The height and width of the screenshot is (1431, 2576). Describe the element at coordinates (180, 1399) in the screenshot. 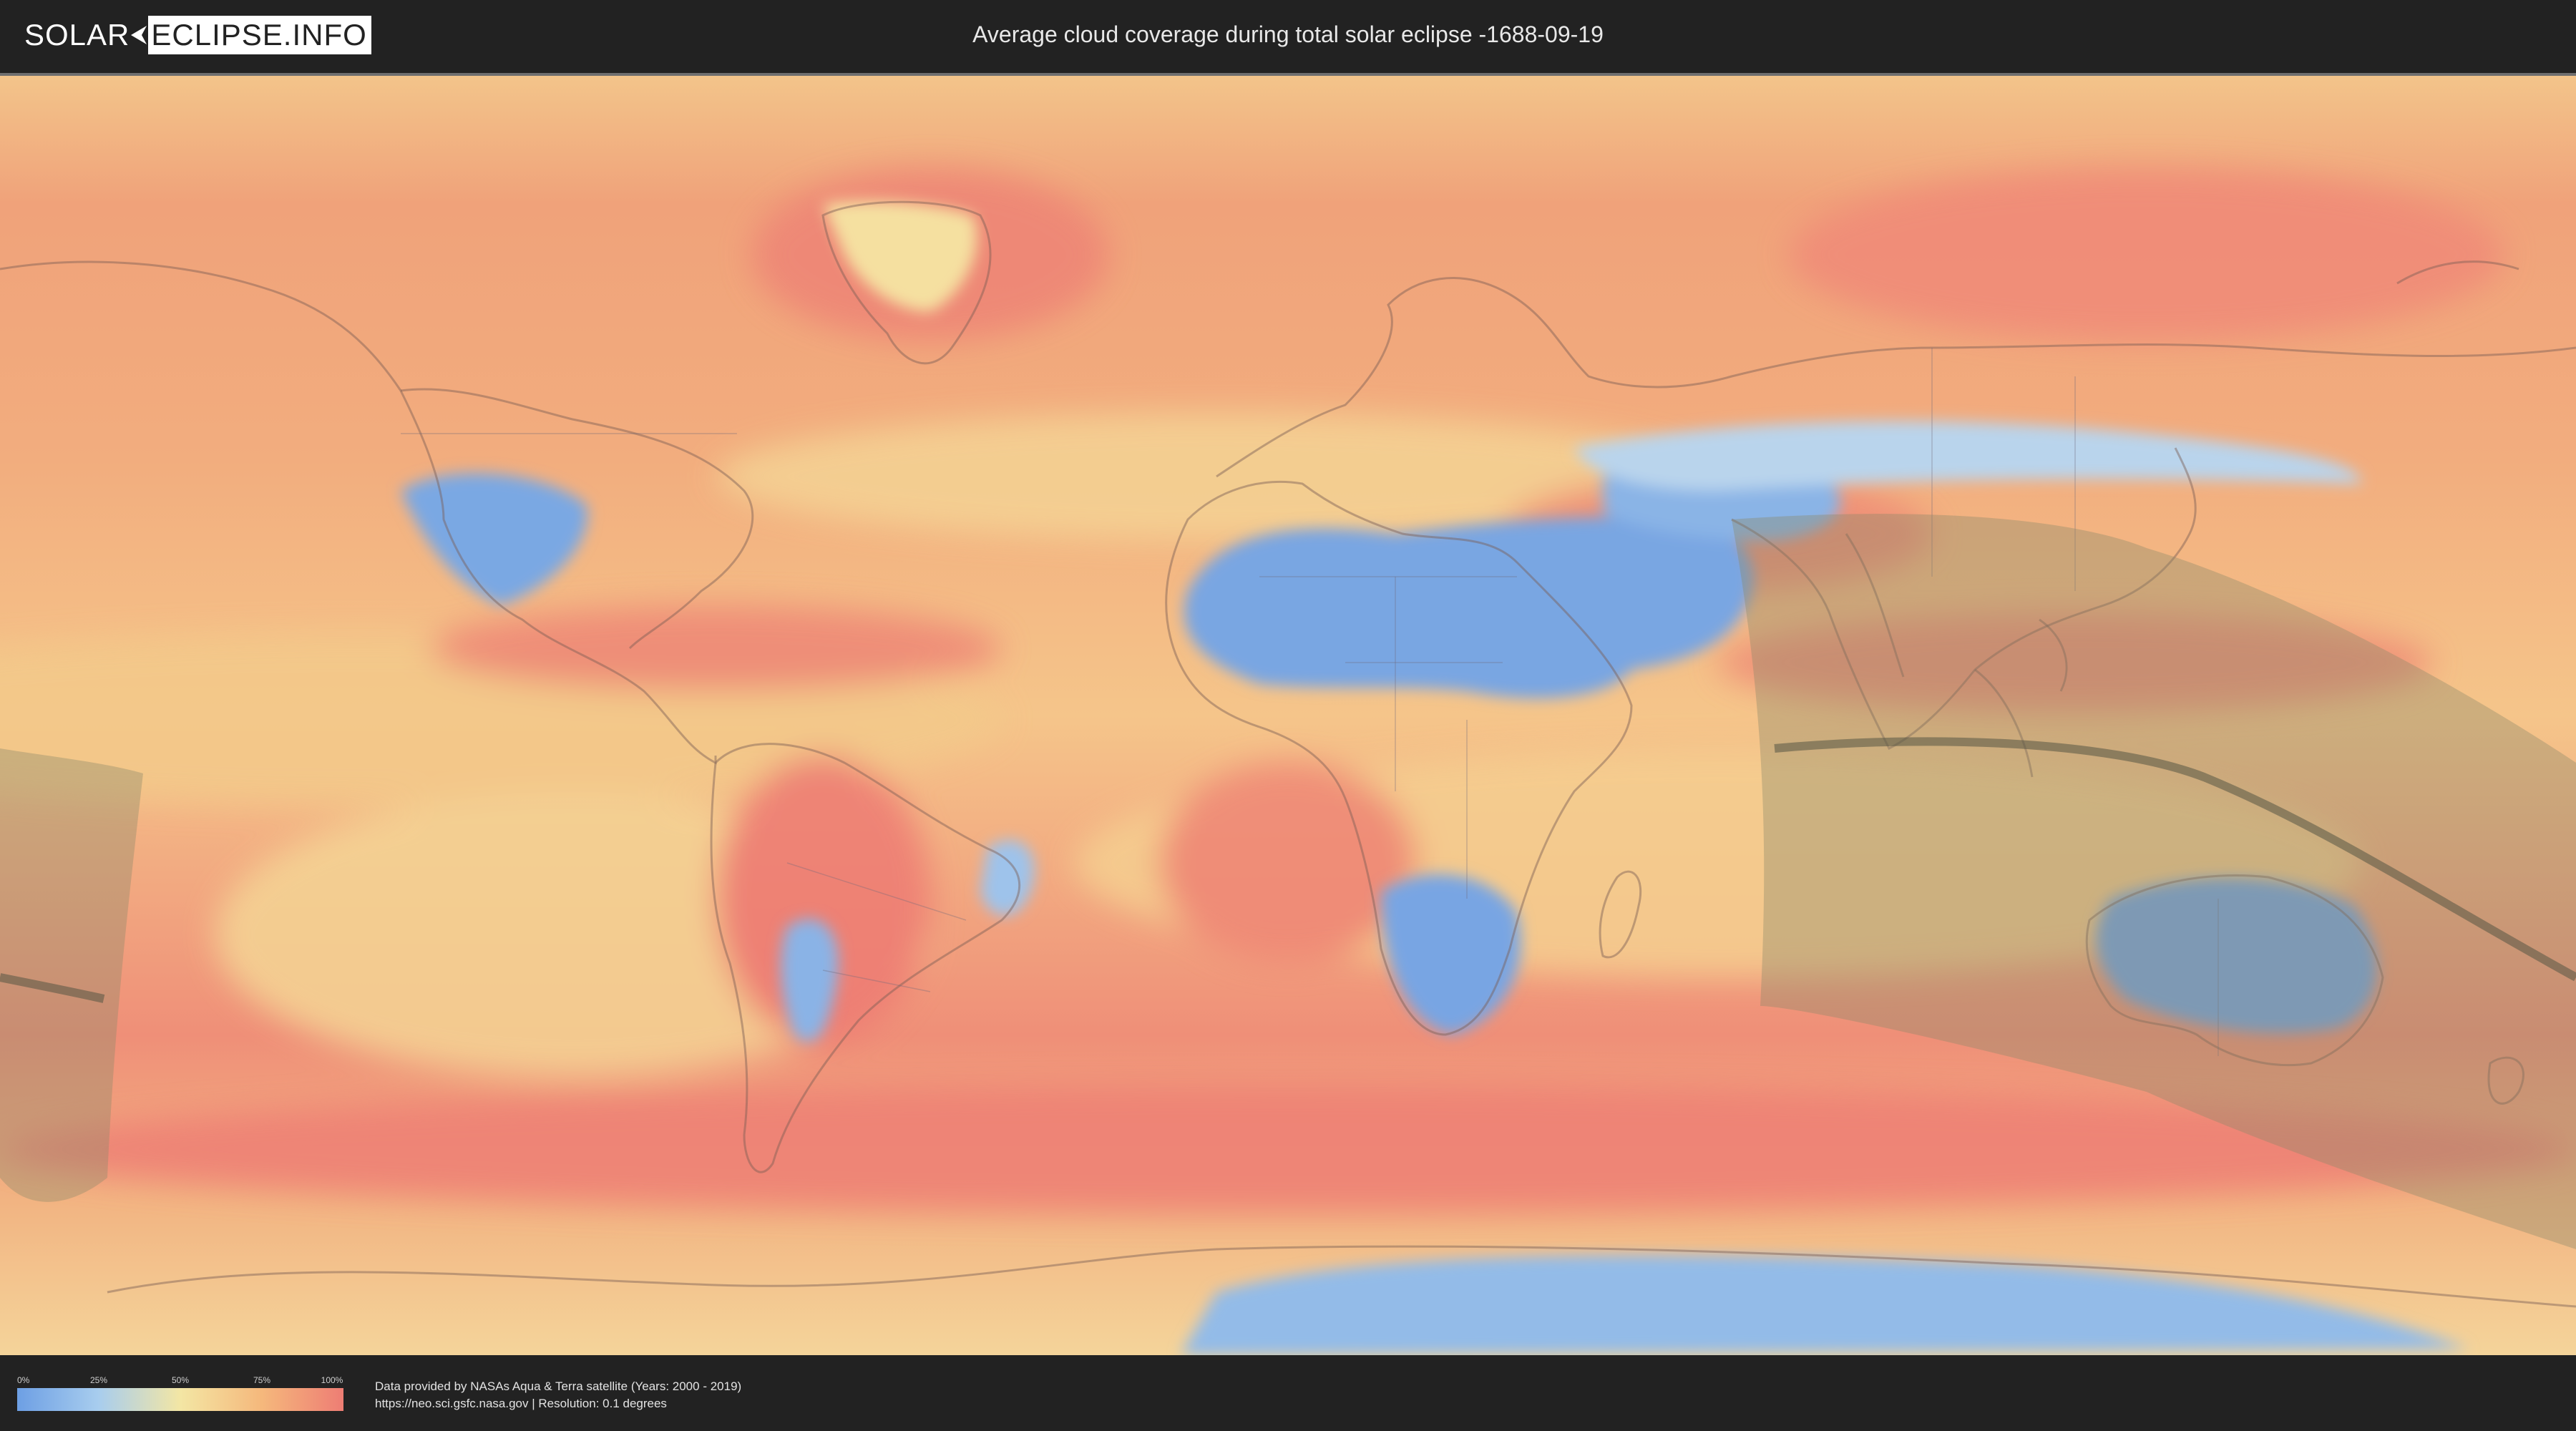

I see `legend-color-gradient` at that location.